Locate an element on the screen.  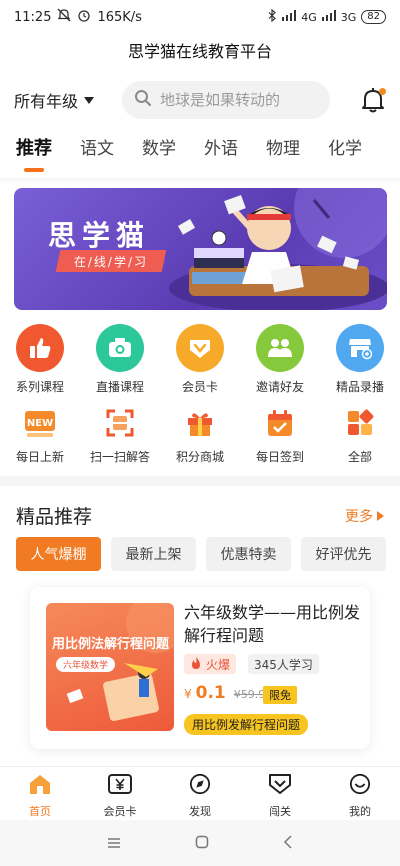
search-icon is located at coordinates (143, 100).